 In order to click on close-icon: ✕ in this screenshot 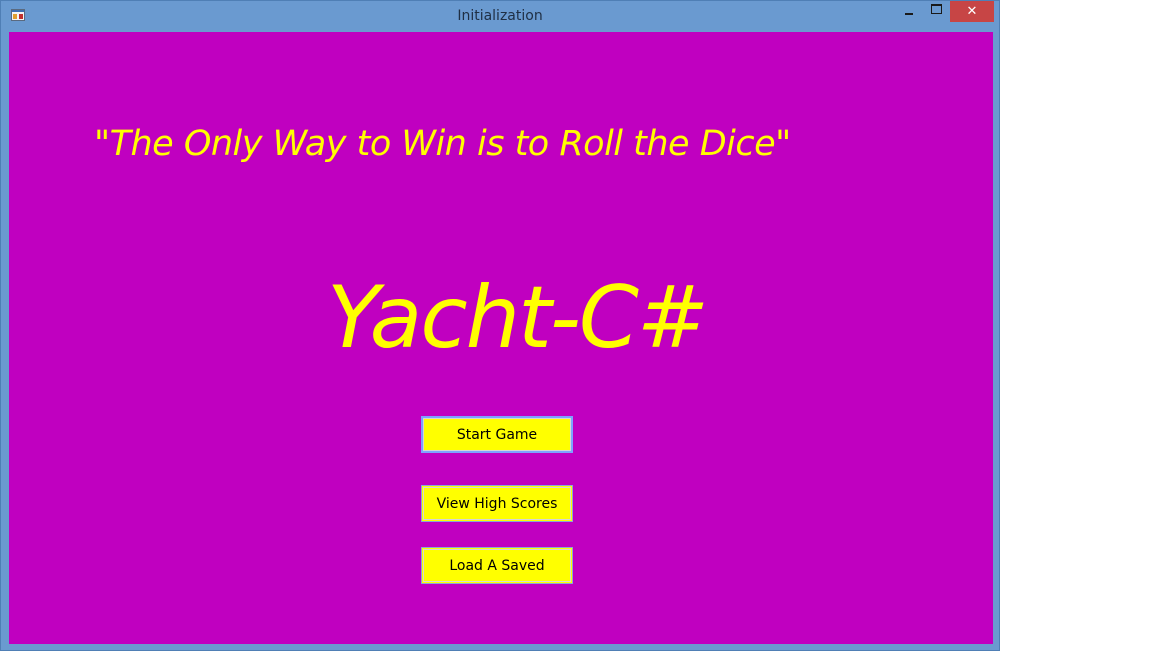, I will do `click(972, 11)`.